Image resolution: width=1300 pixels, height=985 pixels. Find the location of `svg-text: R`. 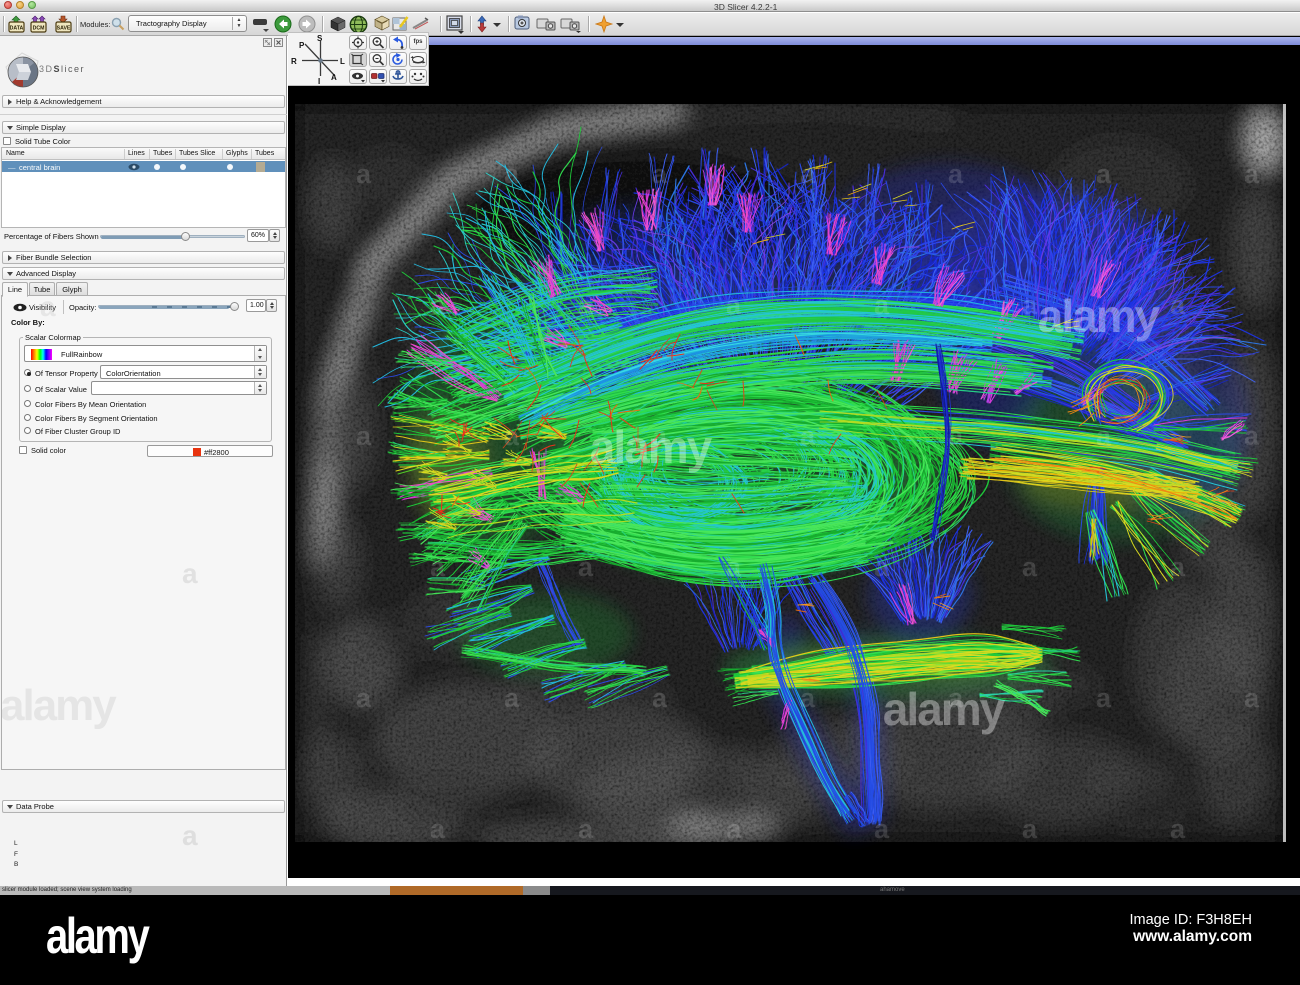

svg-text: R is located at coordinates (294, 61).